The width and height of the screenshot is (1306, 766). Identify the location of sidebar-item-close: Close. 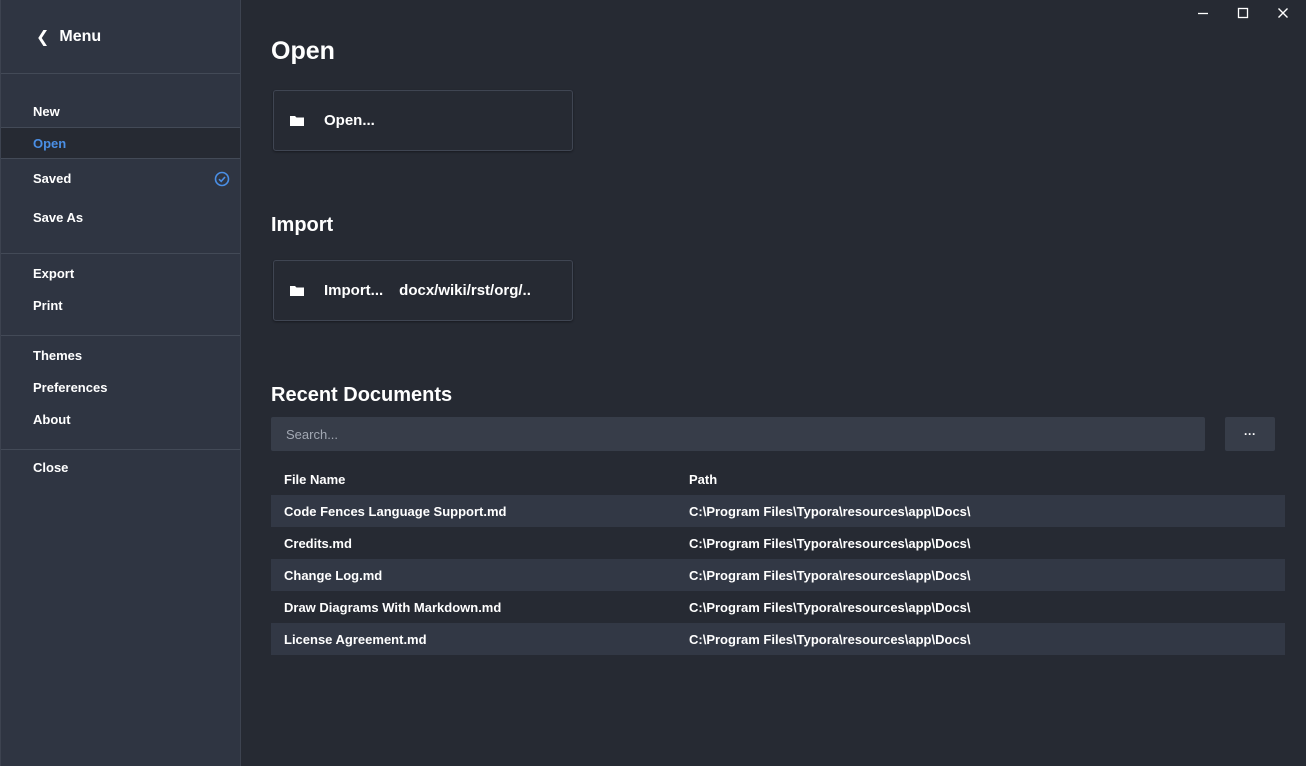
(120, 467).